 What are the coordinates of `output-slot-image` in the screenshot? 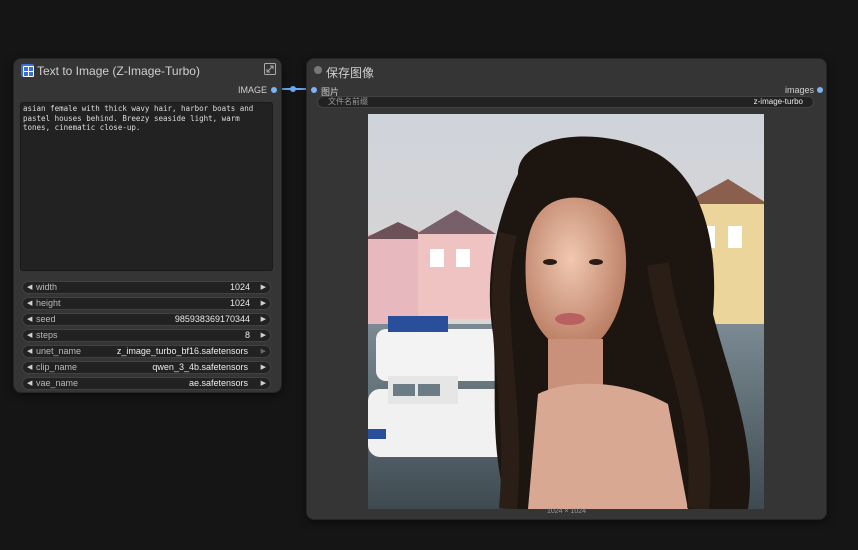 It's located at (274, 90).